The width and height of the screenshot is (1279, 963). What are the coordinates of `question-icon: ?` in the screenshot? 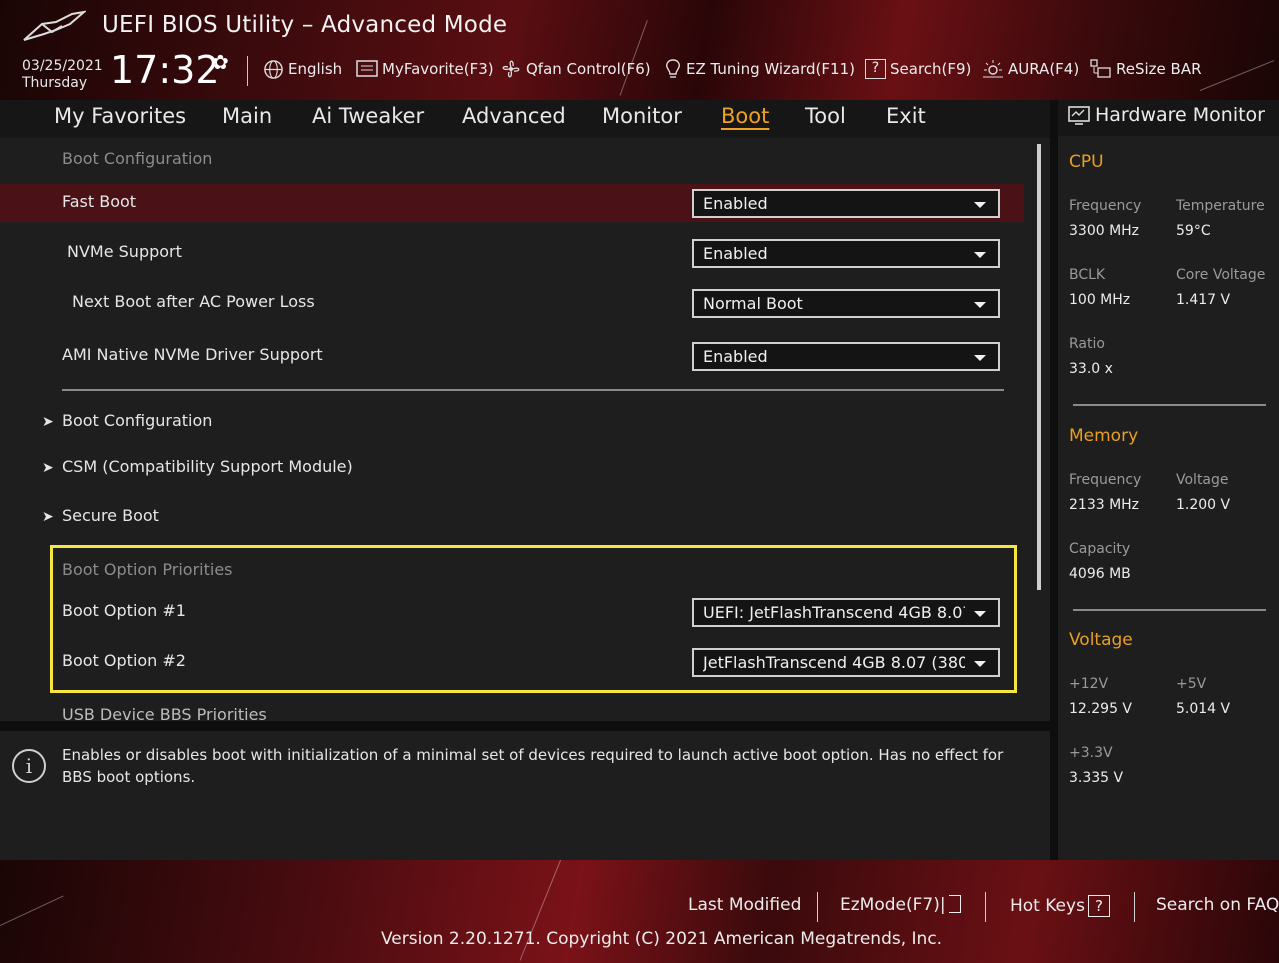 It's located at (1098, 906).